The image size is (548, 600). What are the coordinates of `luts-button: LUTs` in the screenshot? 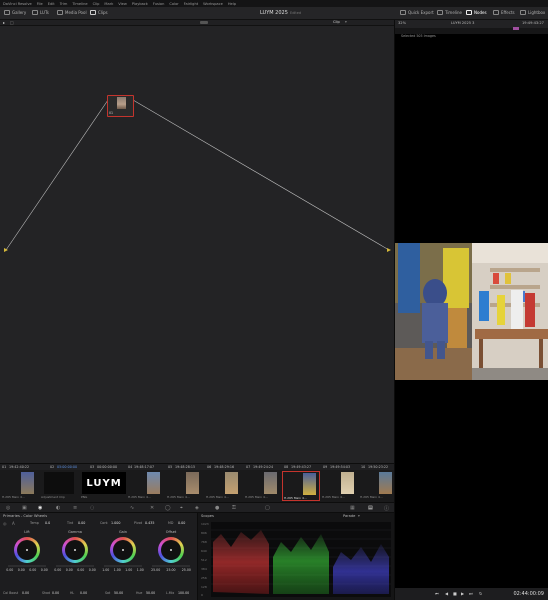 It's located at (40, 12).